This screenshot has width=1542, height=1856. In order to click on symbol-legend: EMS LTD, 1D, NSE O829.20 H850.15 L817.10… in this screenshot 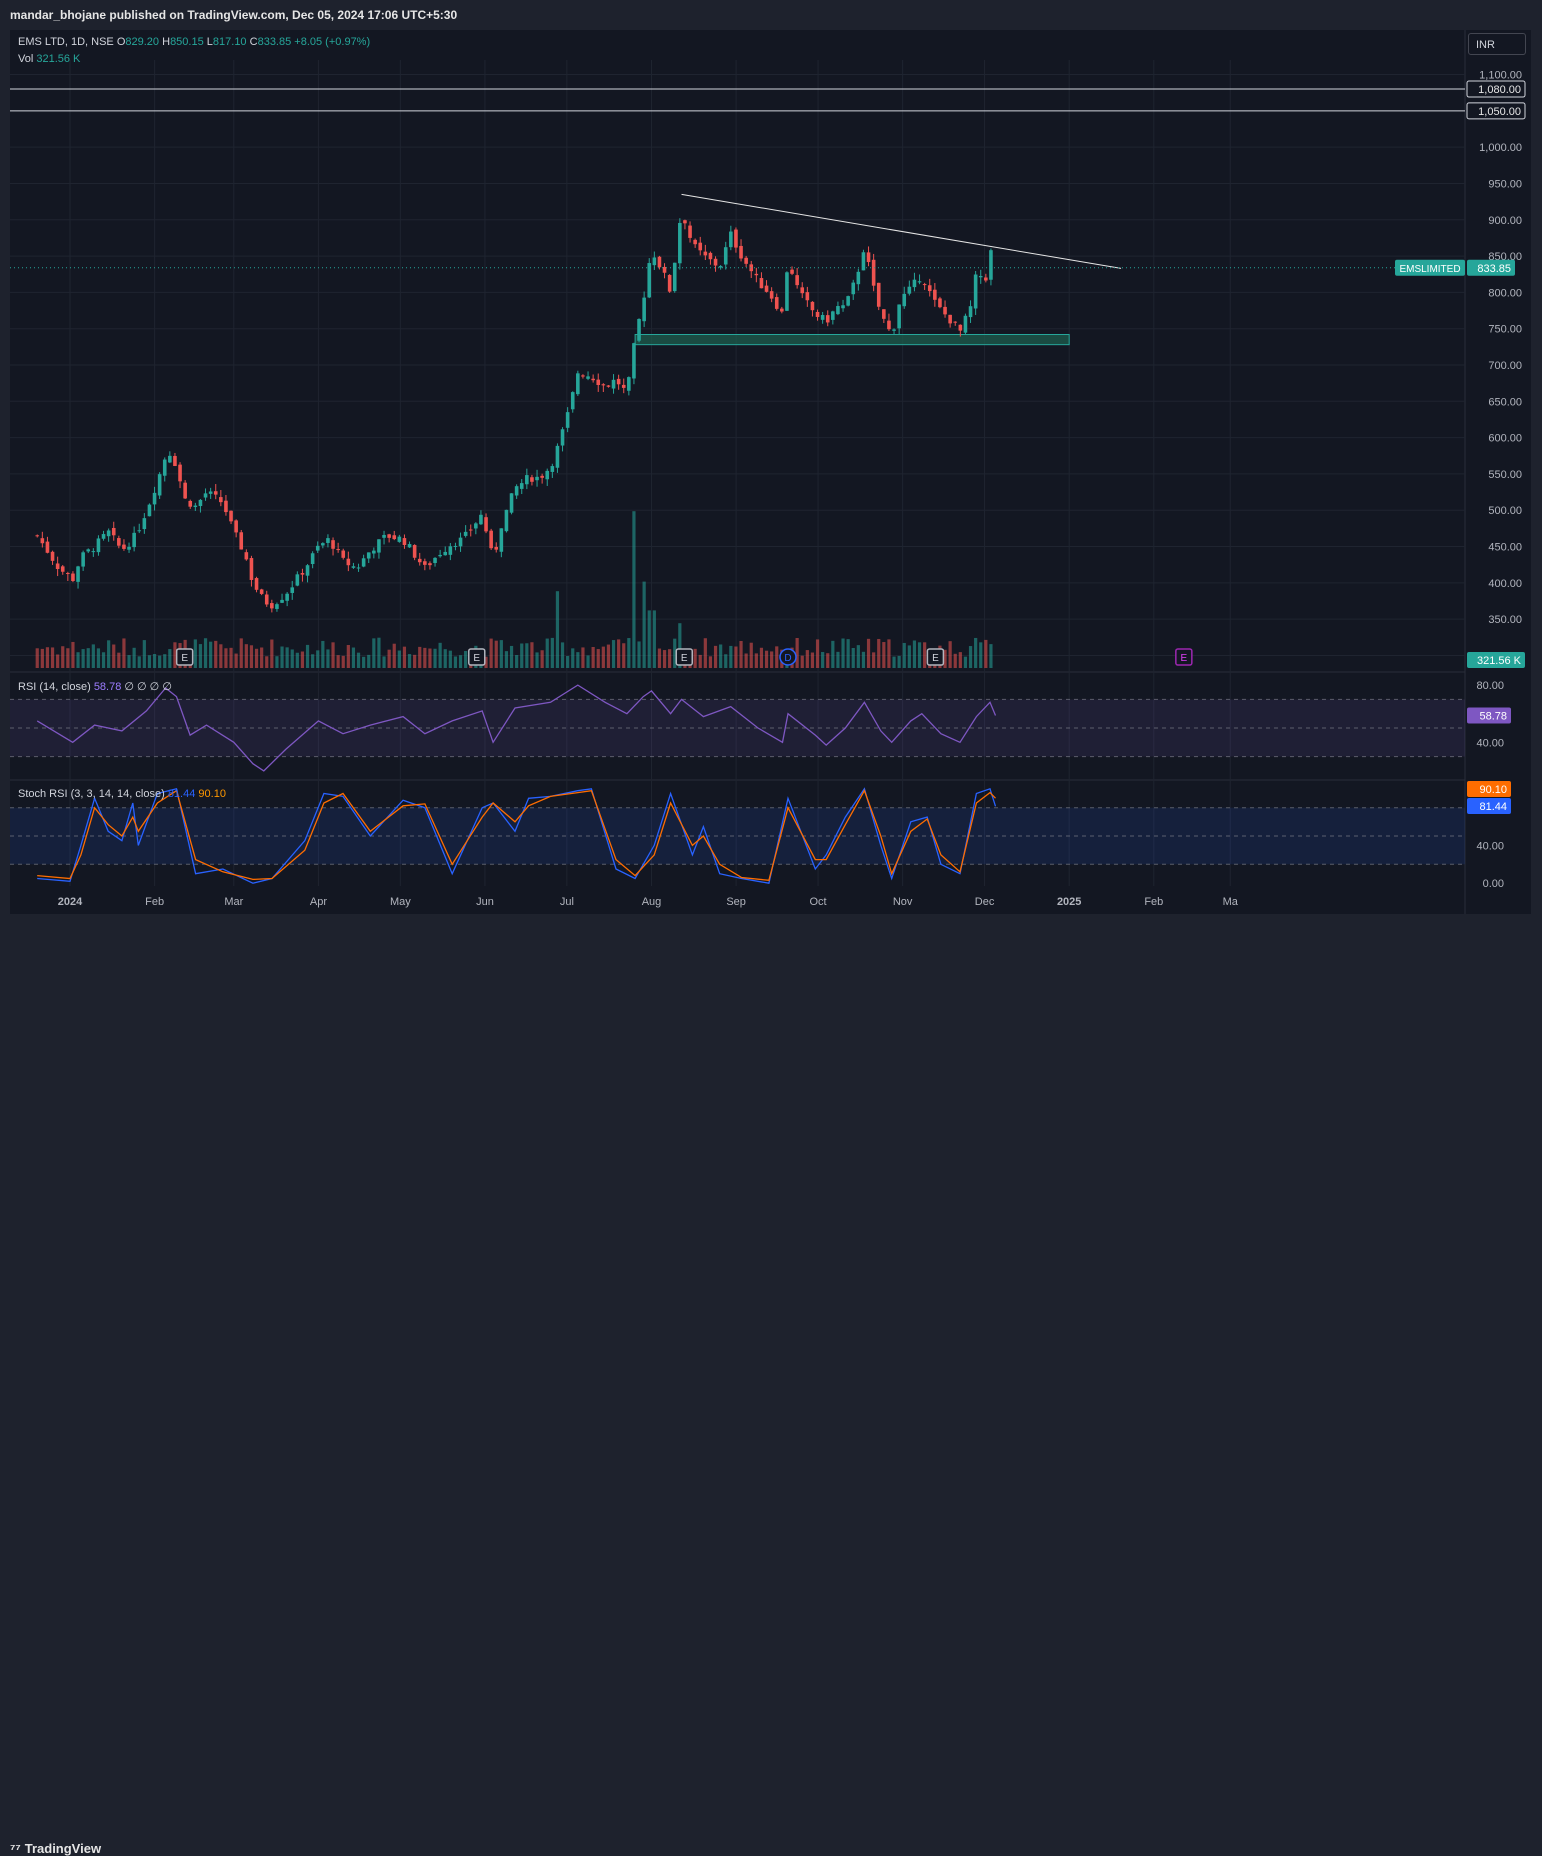, I will do `click(194, 42)`.